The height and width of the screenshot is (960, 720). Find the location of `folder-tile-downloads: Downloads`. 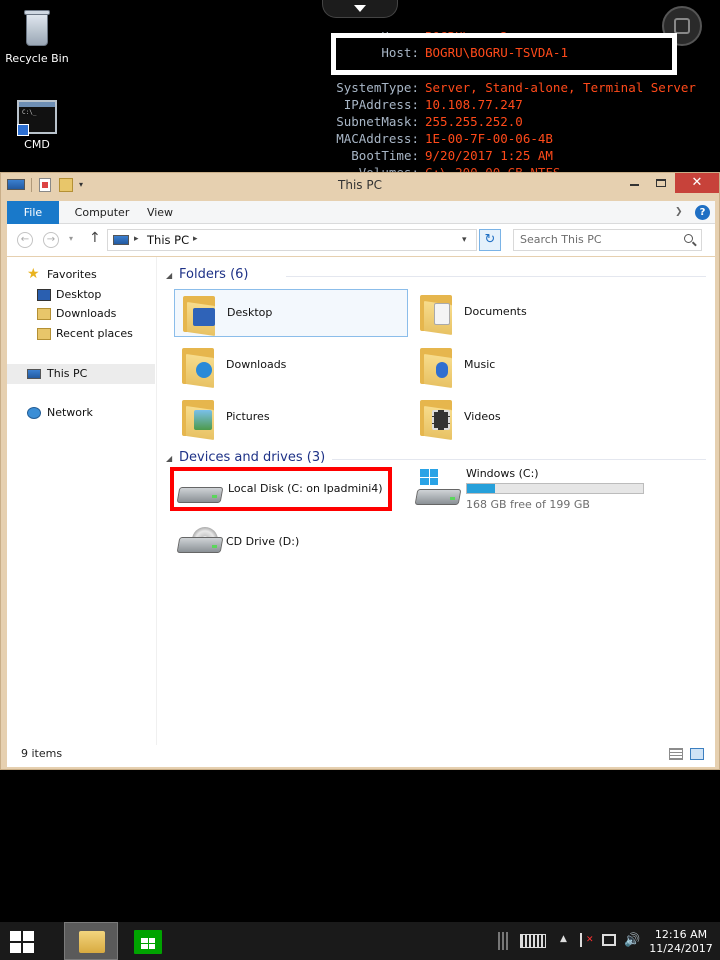

folder-tile-downloads: Downloads is located at coordinates (291, 366).